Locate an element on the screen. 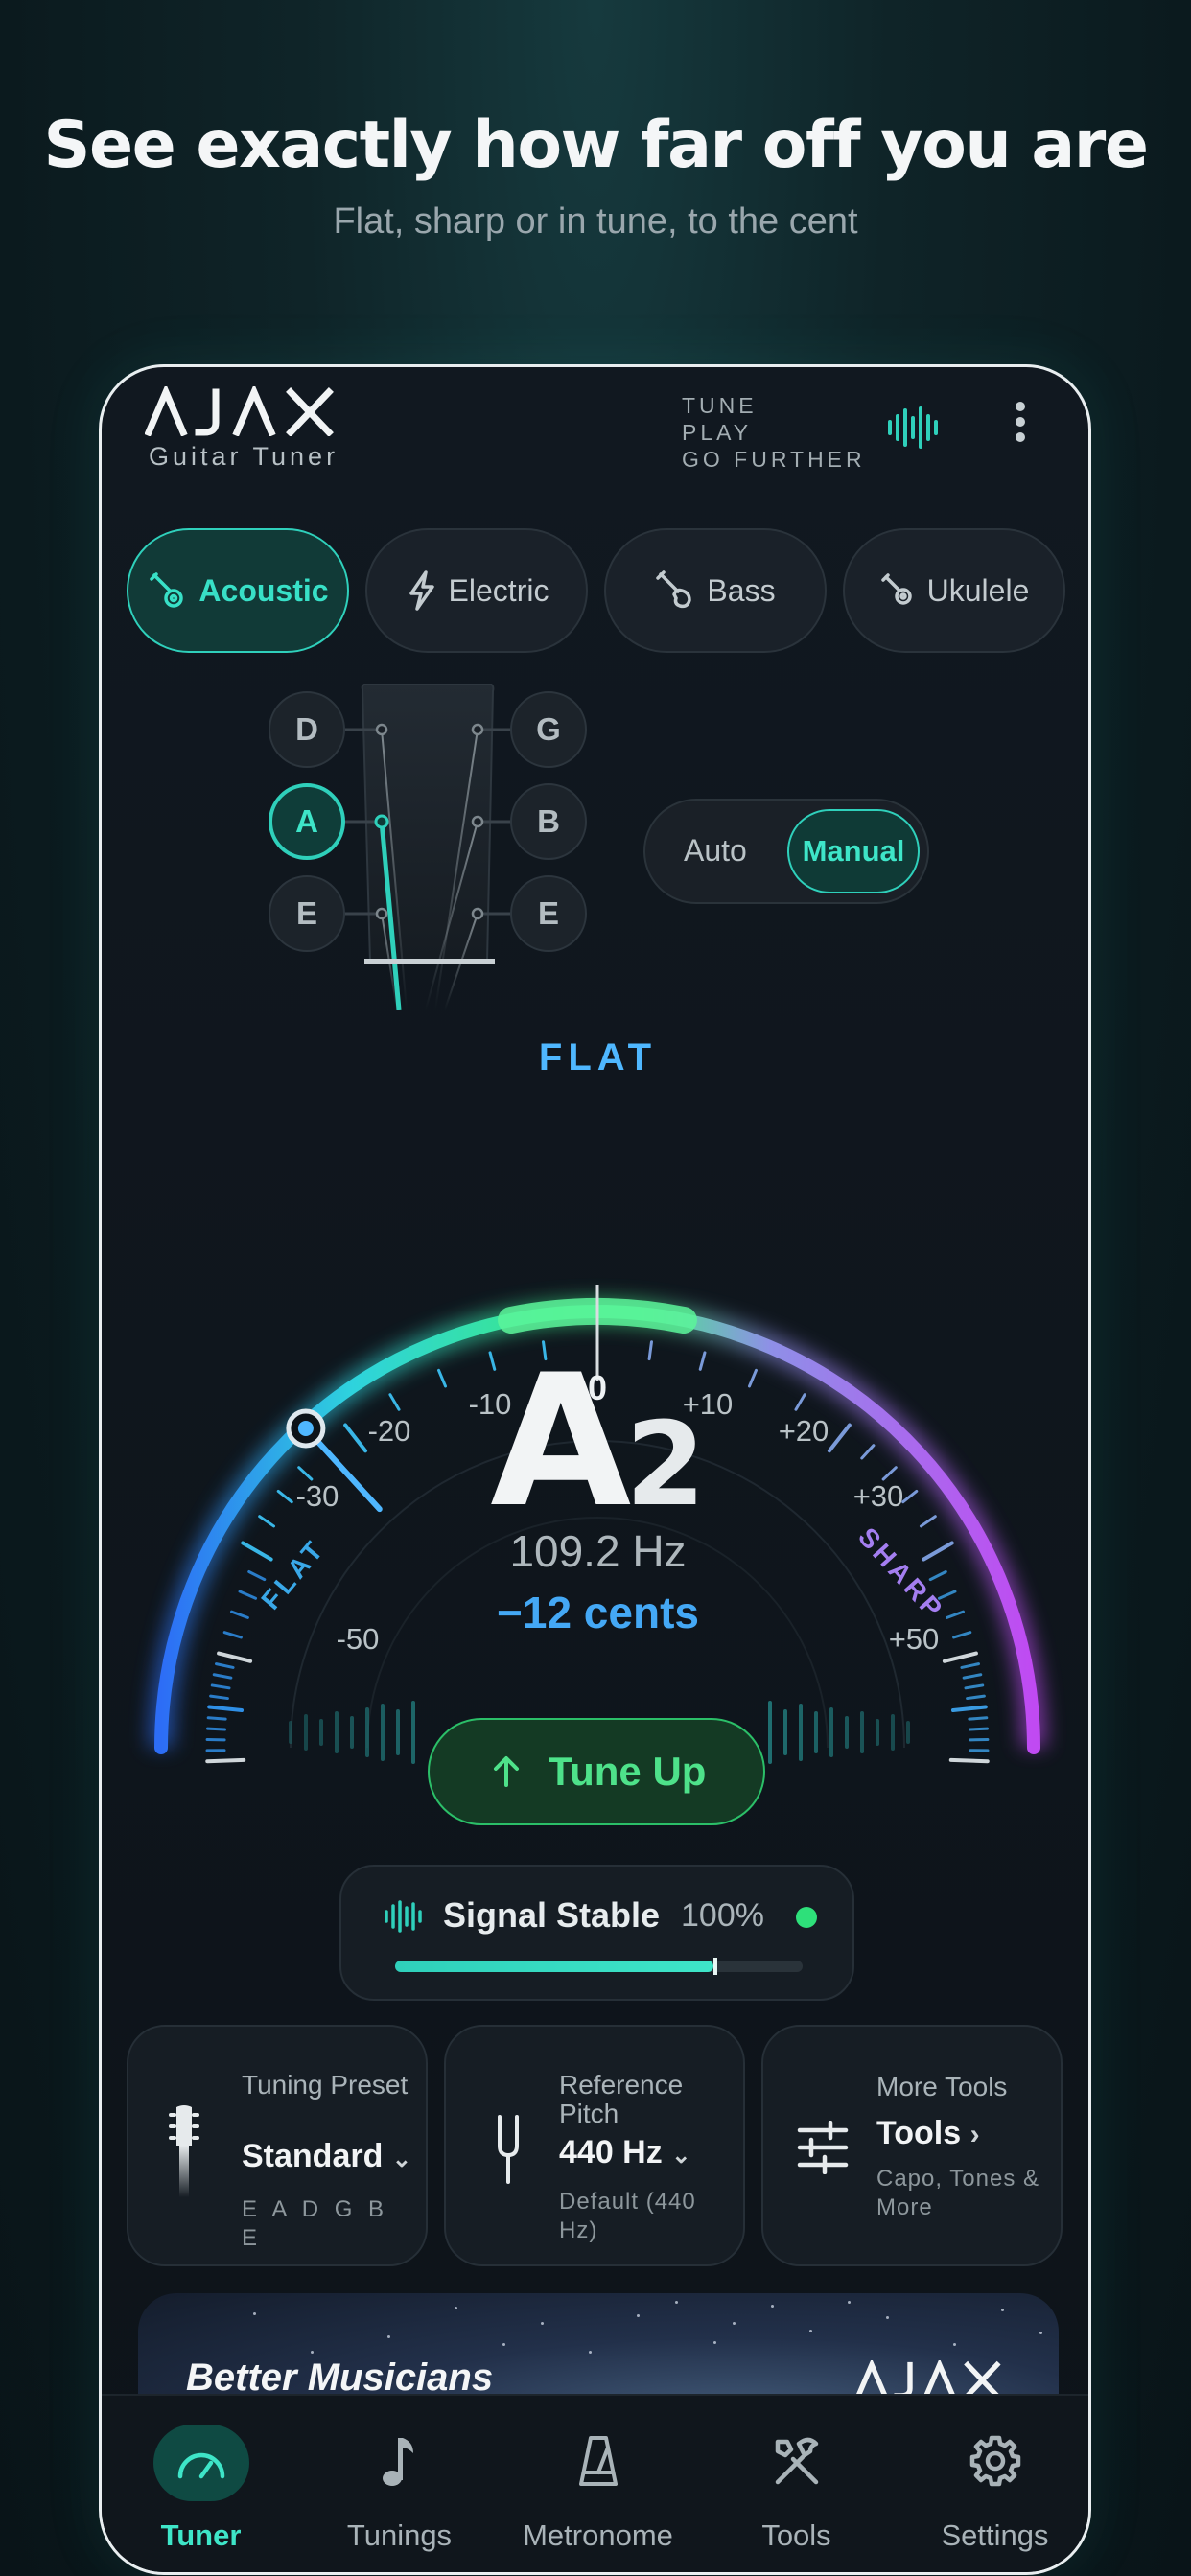  more-menu-button is located at coordinates (1020, 426).